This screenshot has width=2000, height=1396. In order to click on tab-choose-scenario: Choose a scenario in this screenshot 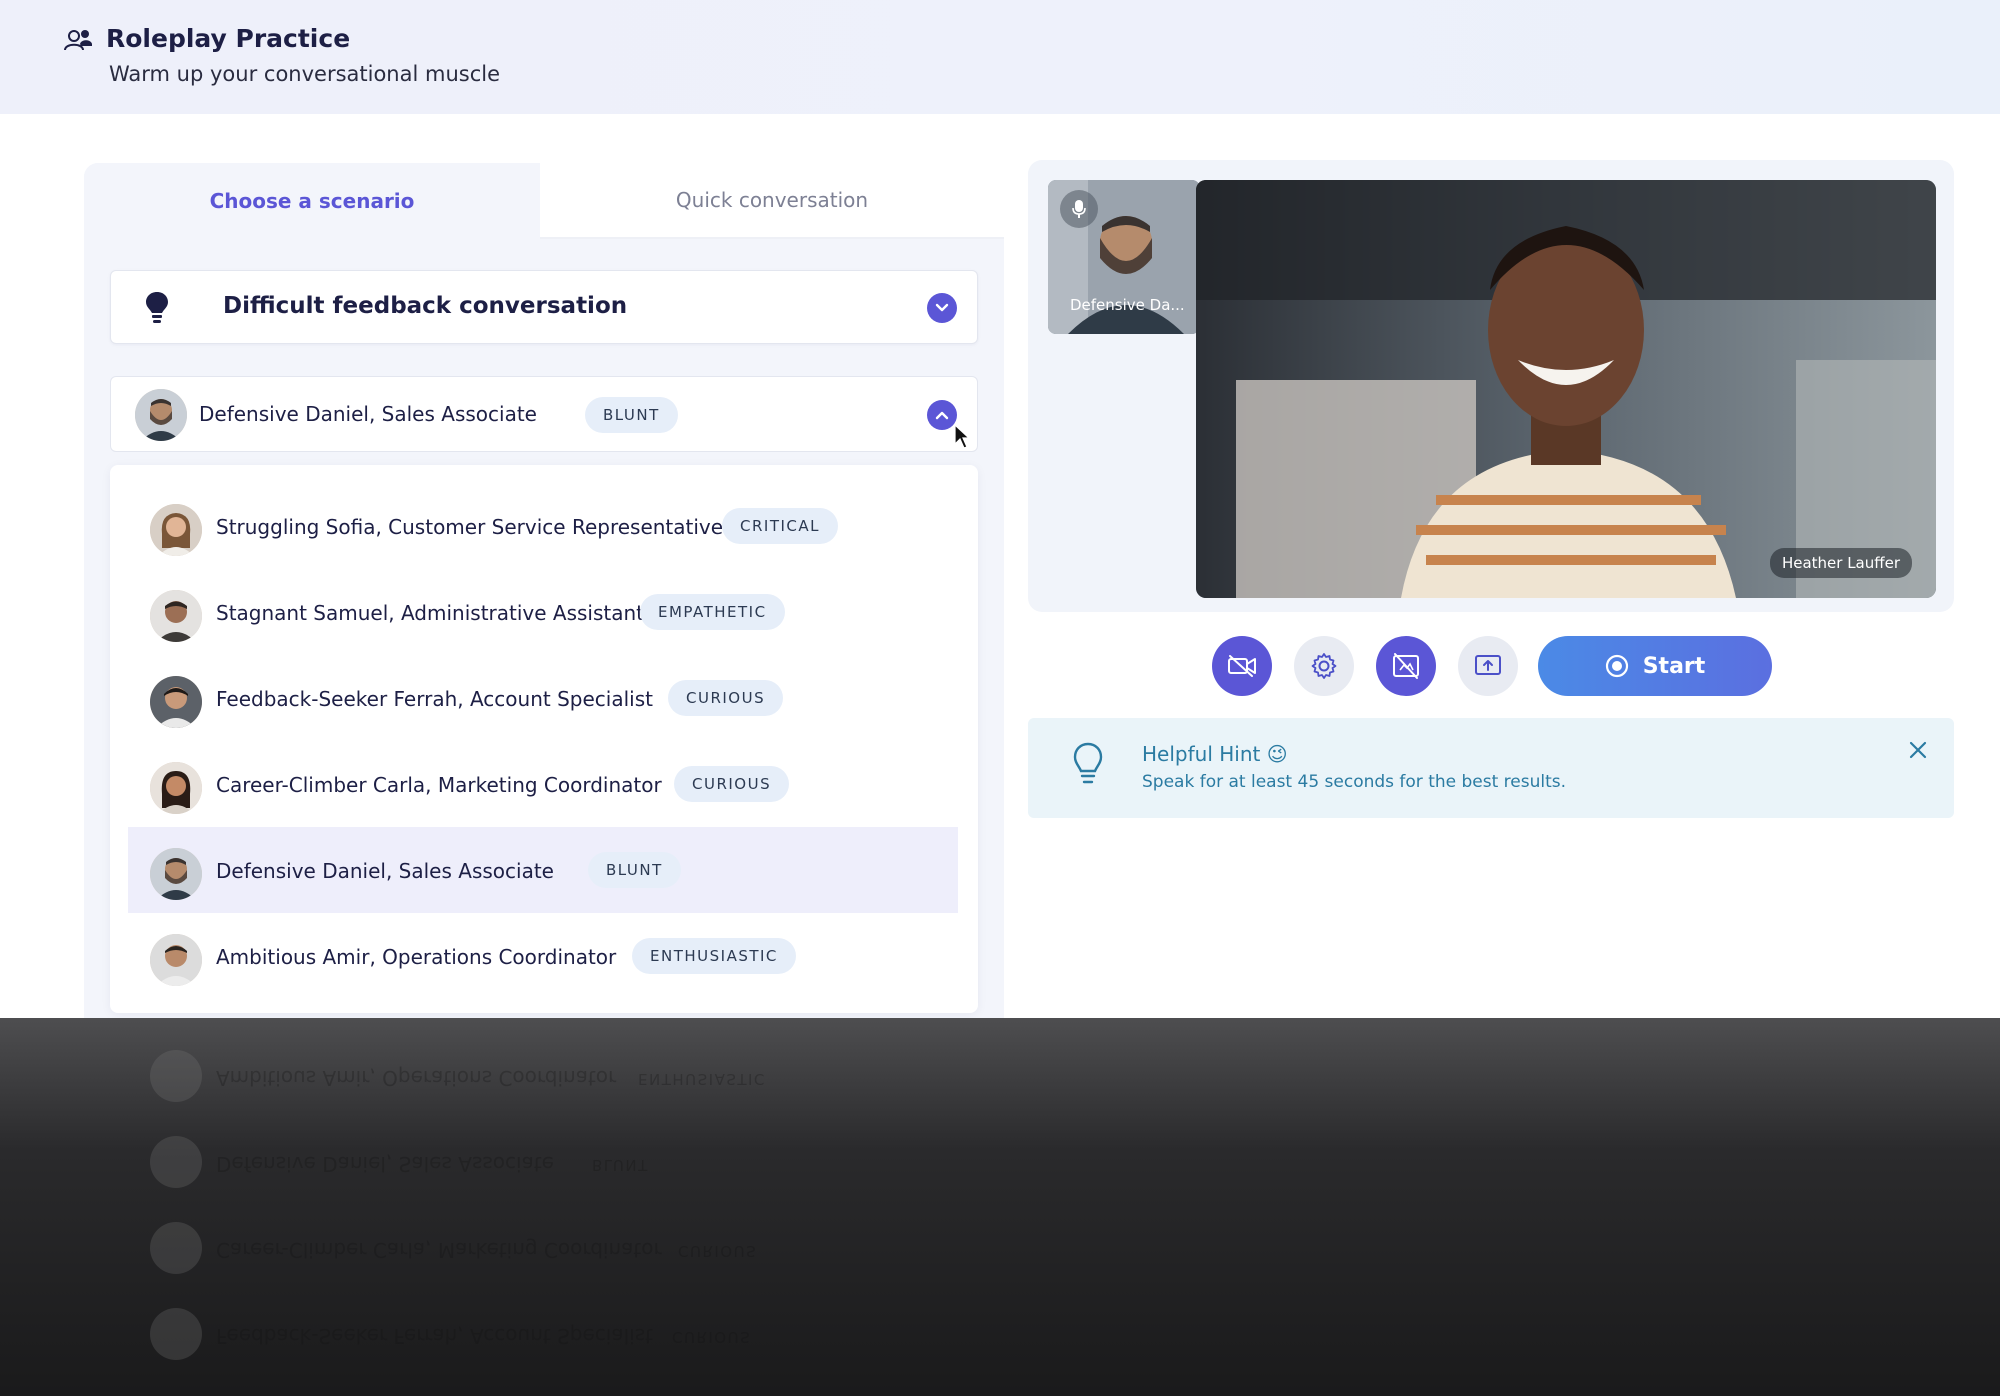, I will do `click(312, 201)`.